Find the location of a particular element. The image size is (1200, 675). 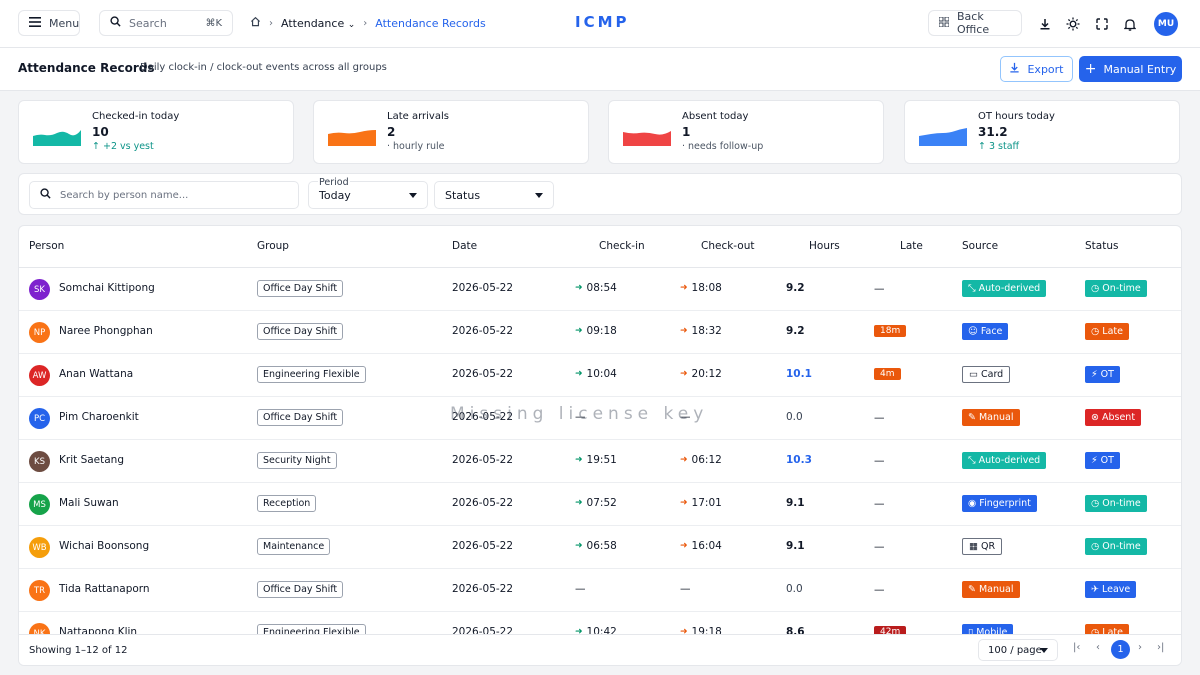

status-icon: ⊗ is located at coordinates (1095, 417).